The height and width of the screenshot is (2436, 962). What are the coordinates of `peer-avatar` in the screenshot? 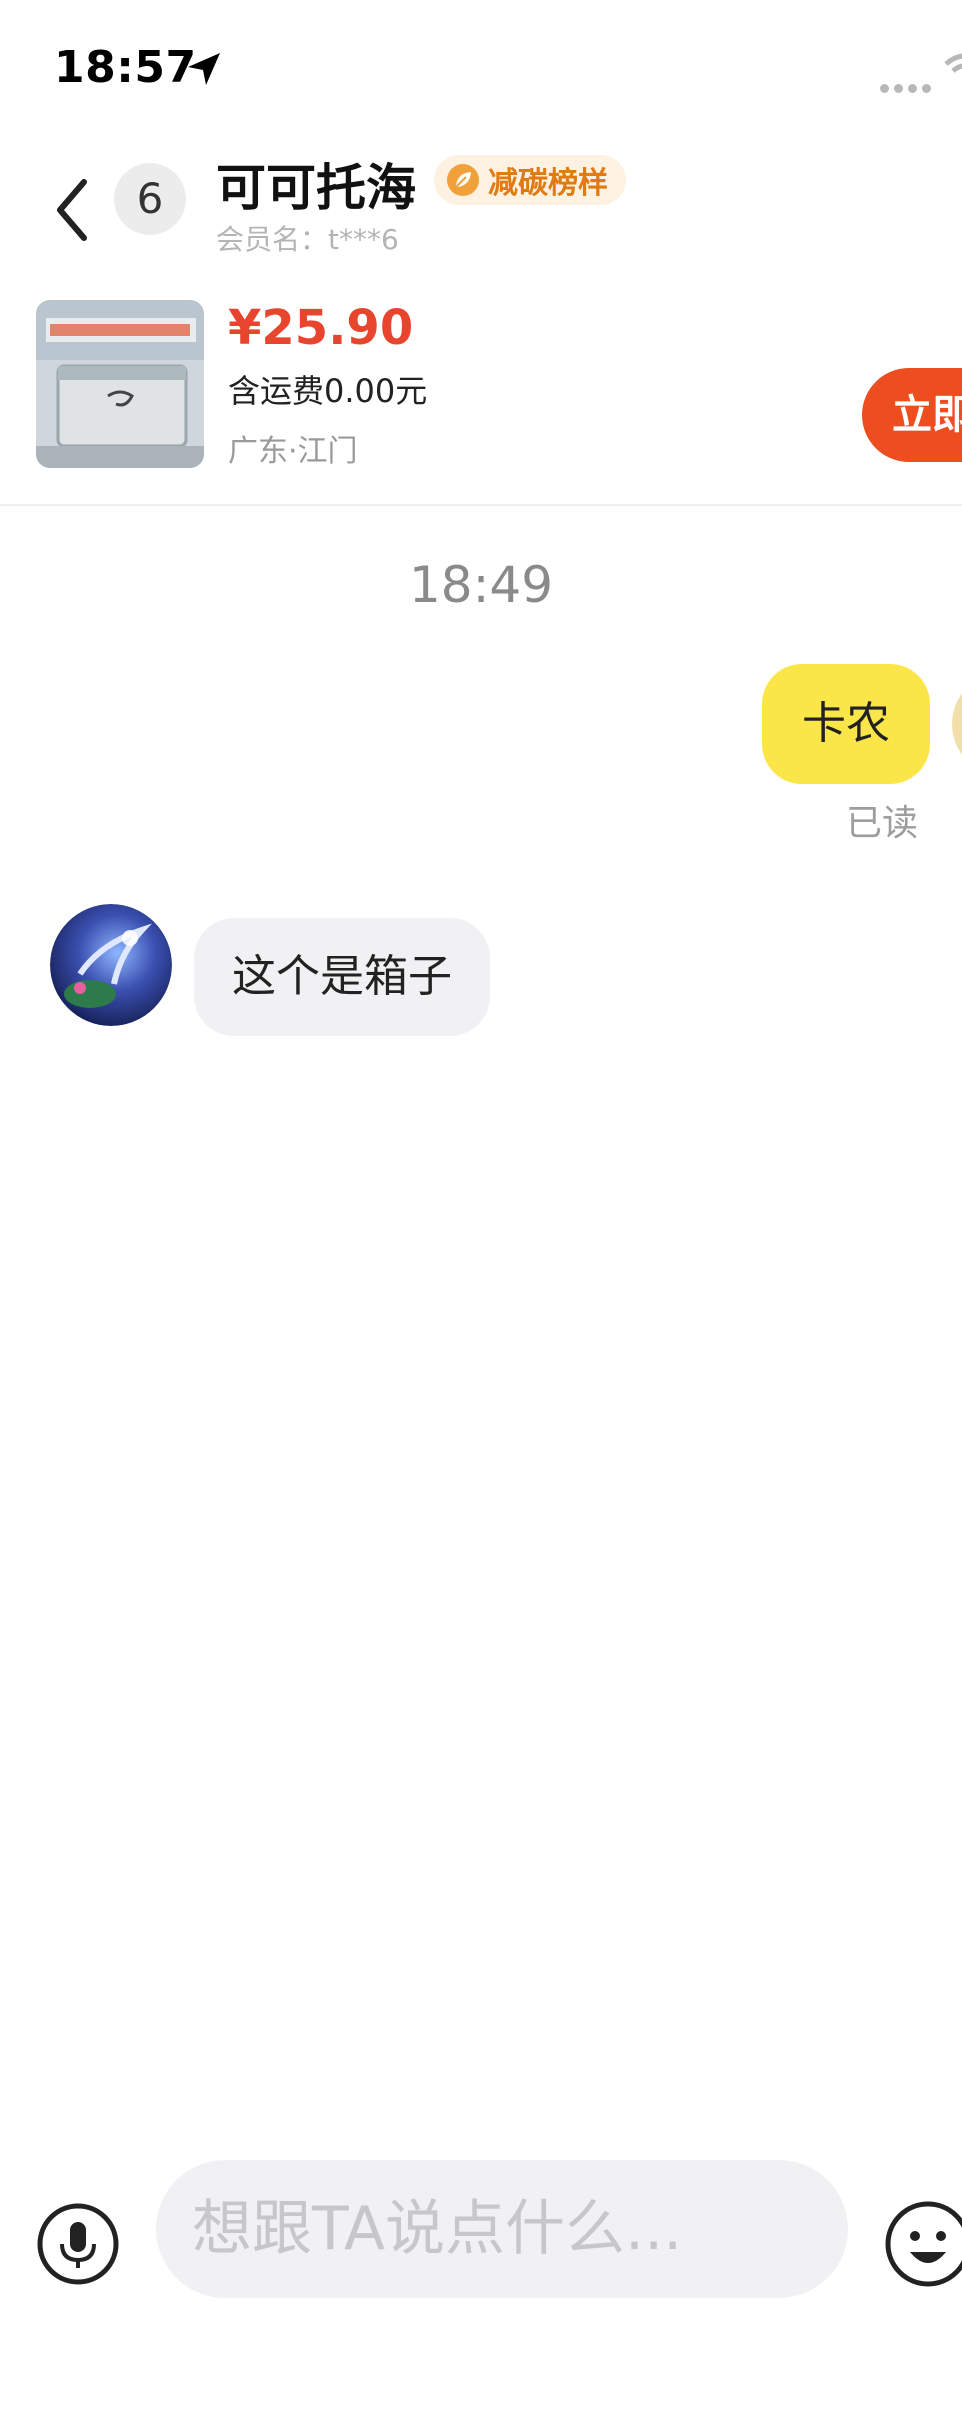 It's located at (111, 965).